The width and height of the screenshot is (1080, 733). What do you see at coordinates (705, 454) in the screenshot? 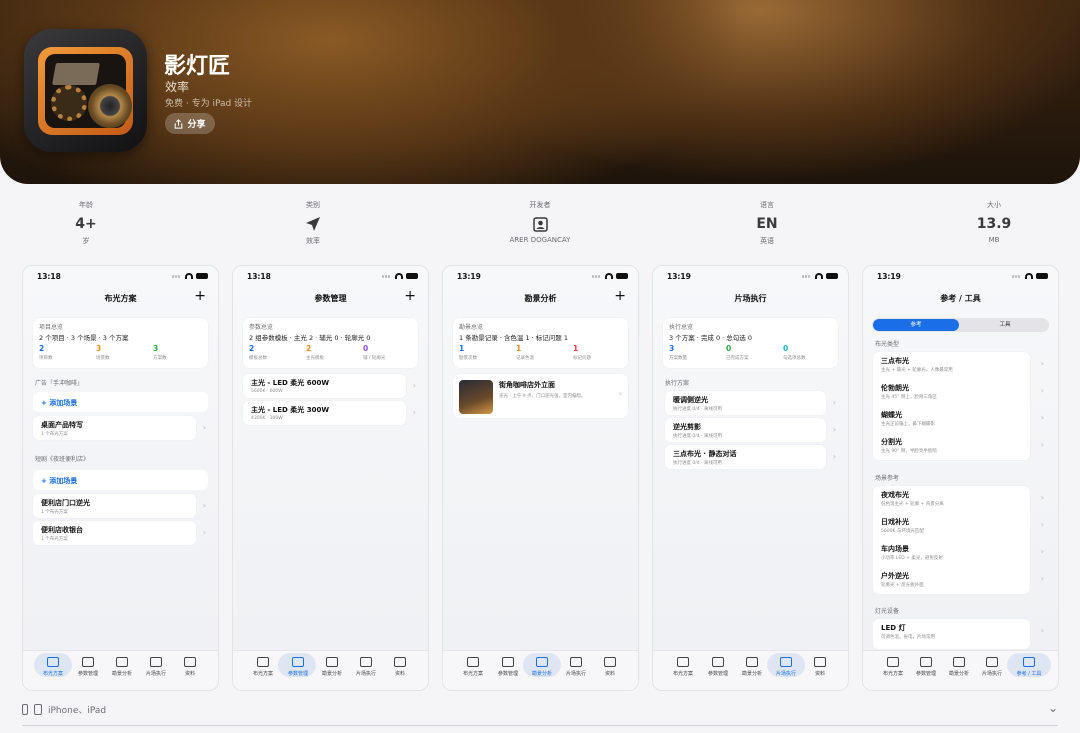
I see `list-item-title: 三点布光 · 静态对话` at bounding box center [705, 454].